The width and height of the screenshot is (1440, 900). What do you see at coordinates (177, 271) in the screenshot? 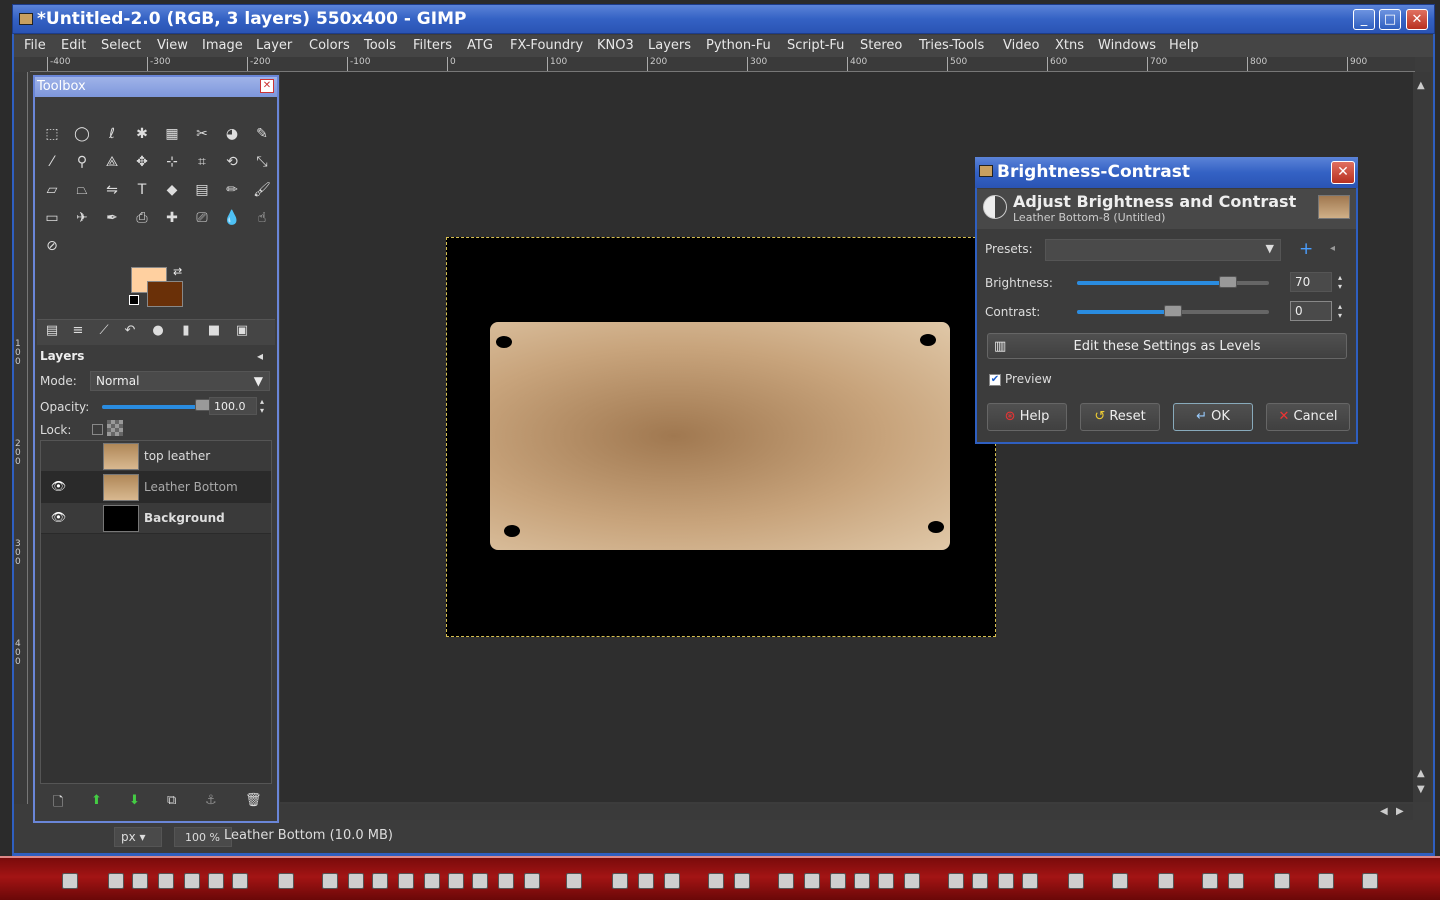
I see `swap-colors-icon: ⇄` at bounding box center [177, 271].